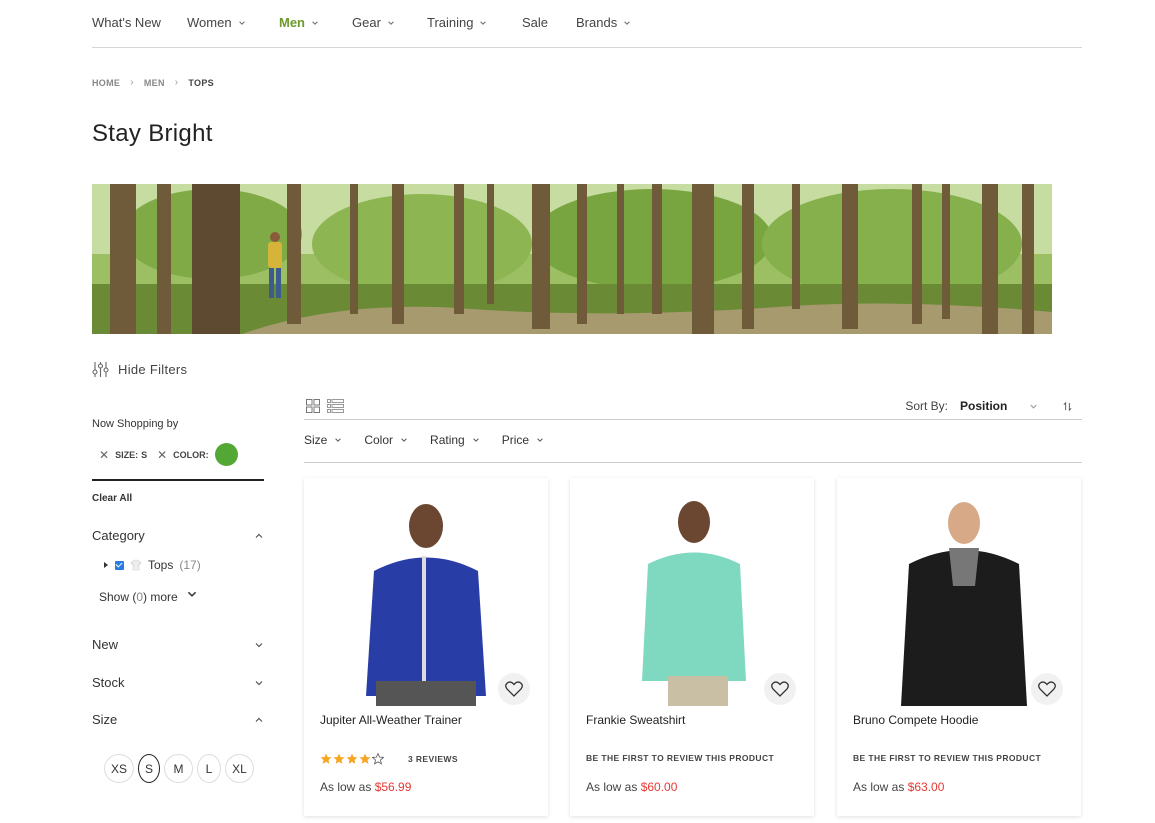 This screenshot has width=1155, height=823. What do you see at coordinates (239, 768) in the screenshot?
I see `size-option-xl: XL` at bounding box center [239, 768].